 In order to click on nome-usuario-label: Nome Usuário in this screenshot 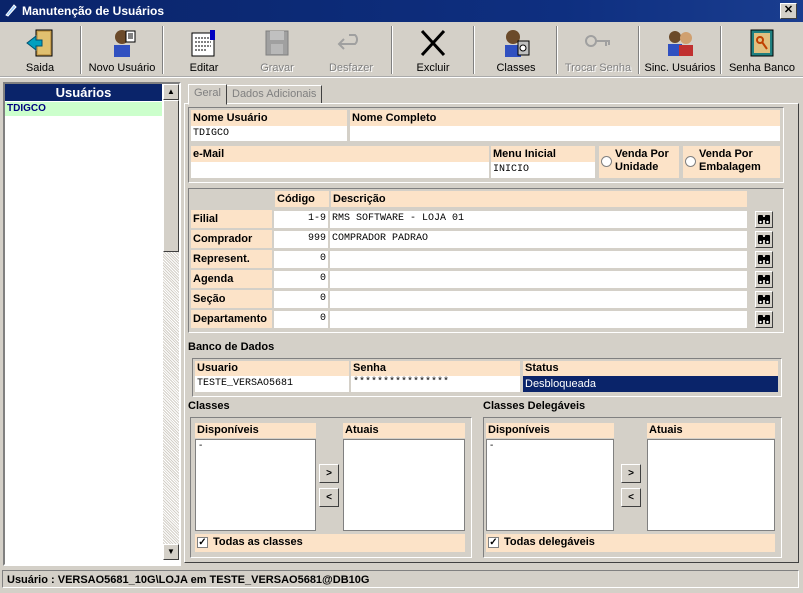, I will do `click(269, 118)`.